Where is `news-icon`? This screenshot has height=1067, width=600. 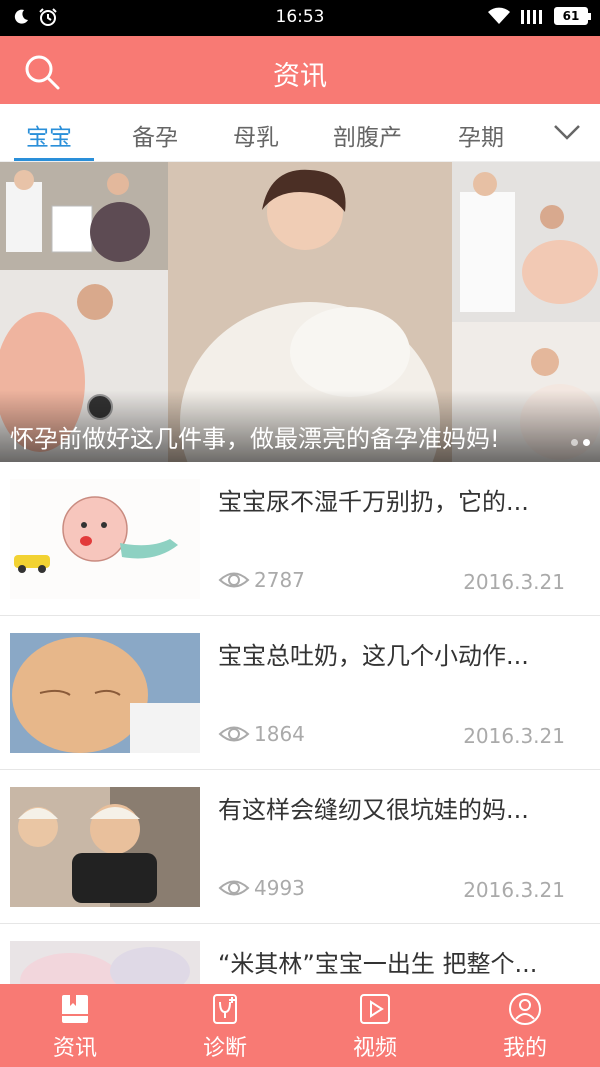
news-icon is located at coordinates (75, 1009).